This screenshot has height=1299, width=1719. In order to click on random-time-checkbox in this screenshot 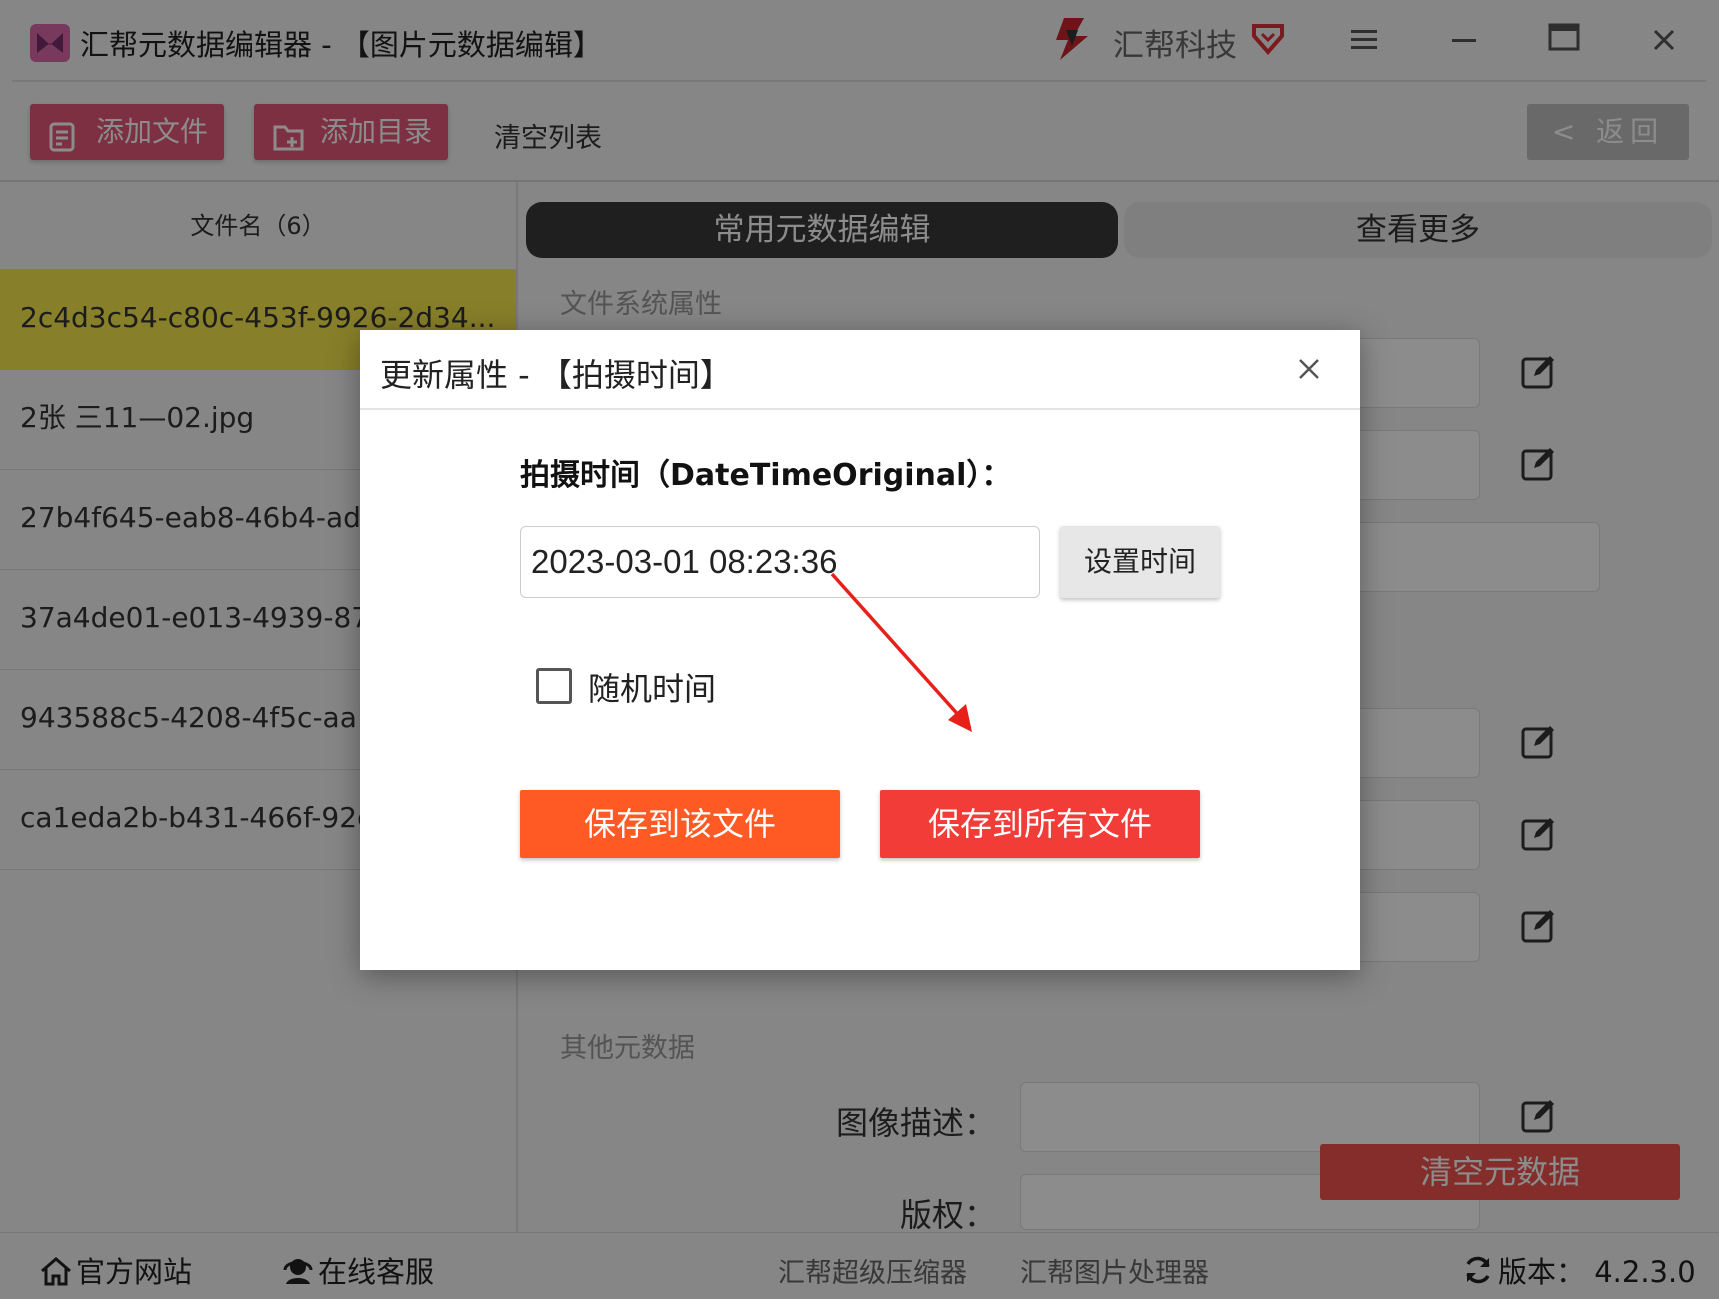, I will do `click(554, 686)`.